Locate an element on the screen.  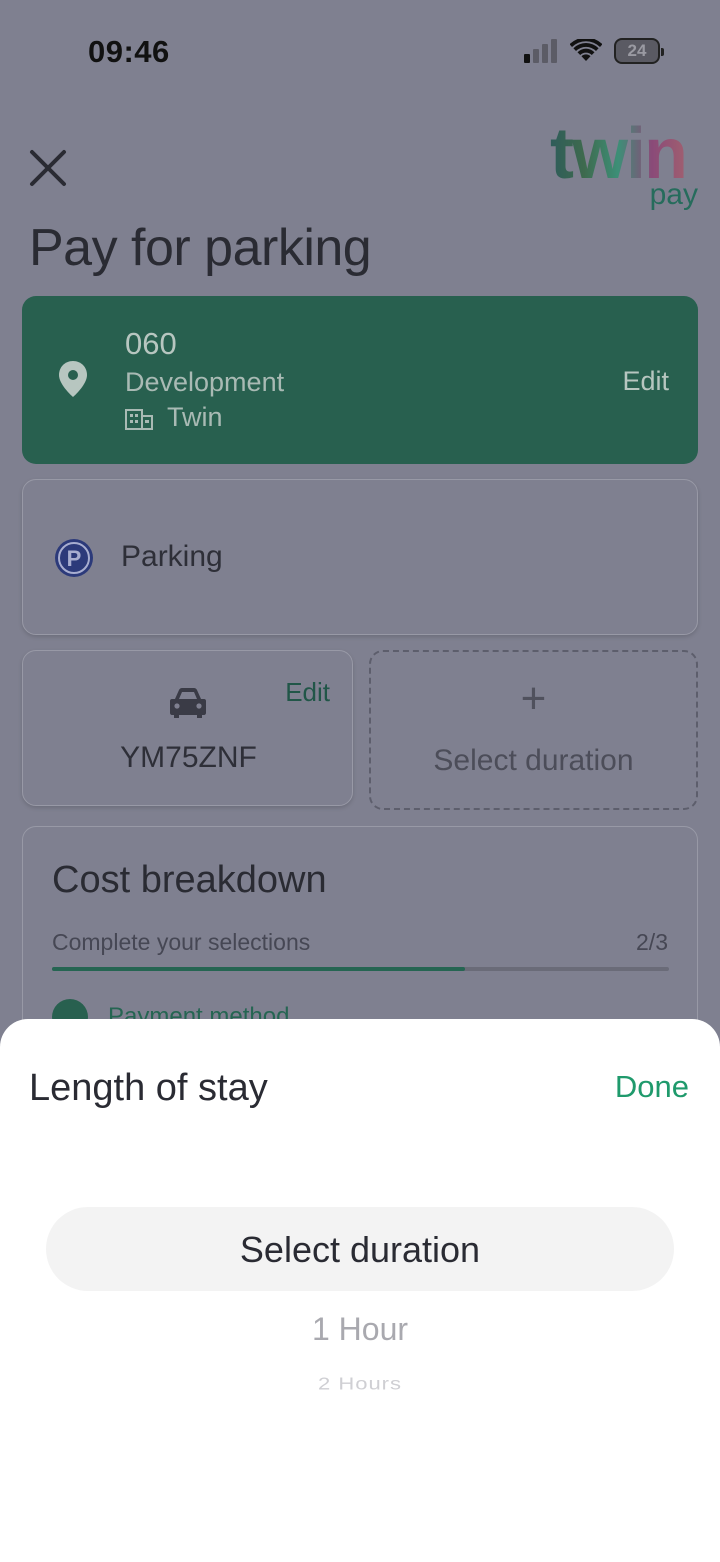
wifi-icon is located at coordinates (586, 50).